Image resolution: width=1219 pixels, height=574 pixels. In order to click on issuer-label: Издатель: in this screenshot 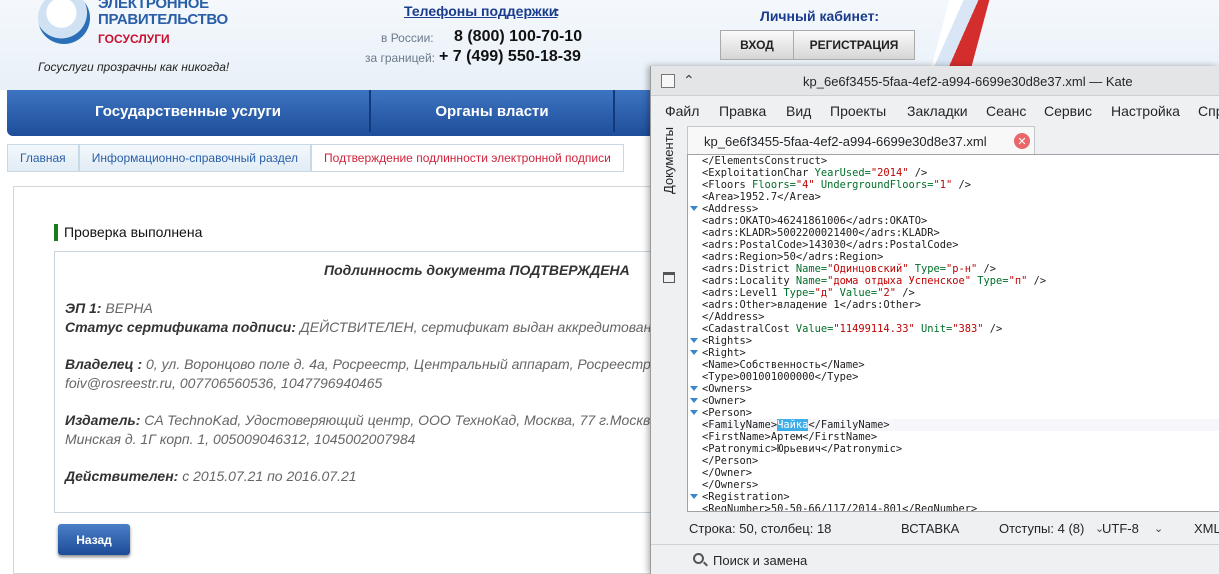, I will do `click(103, 420)`.